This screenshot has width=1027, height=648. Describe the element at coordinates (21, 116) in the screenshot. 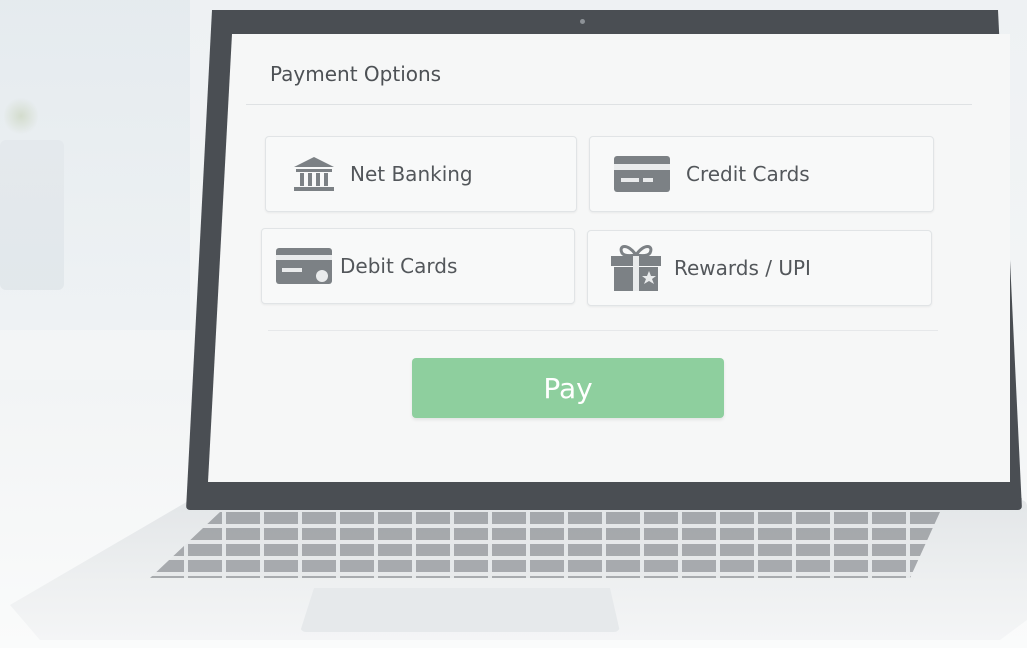

I see `background-plant` at that location.